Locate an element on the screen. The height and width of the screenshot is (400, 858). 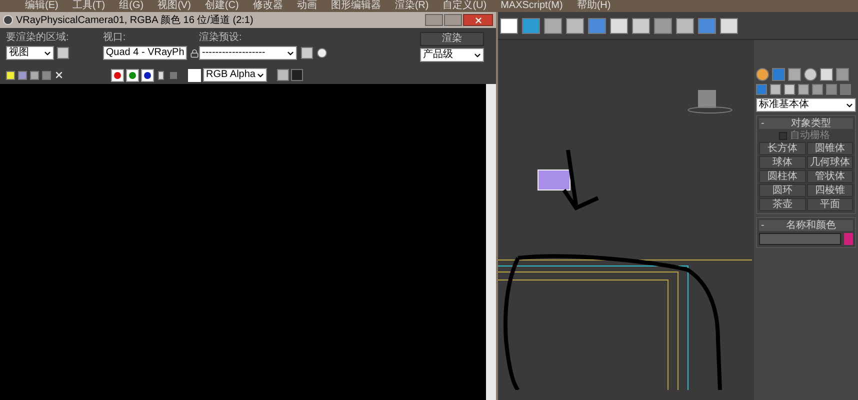
menu-item: 编辑(E) is located at coordinates (41, 6).